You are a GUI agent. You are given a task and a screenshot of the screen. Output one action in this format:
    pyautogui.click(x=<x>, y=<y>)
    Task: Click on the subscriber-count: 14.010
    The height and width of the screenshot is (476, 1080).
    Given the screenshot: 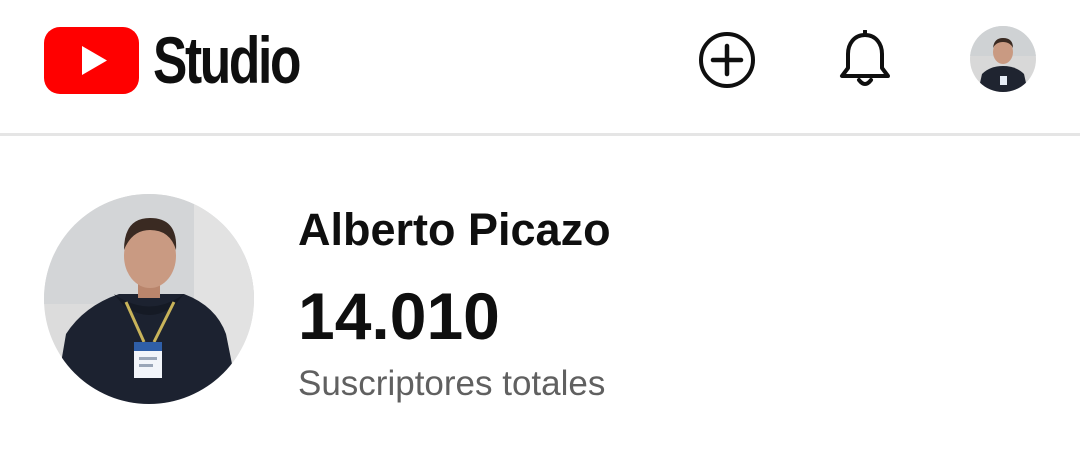 What is the action you would take?
    pyautogui.click(x=399, y=316)
    